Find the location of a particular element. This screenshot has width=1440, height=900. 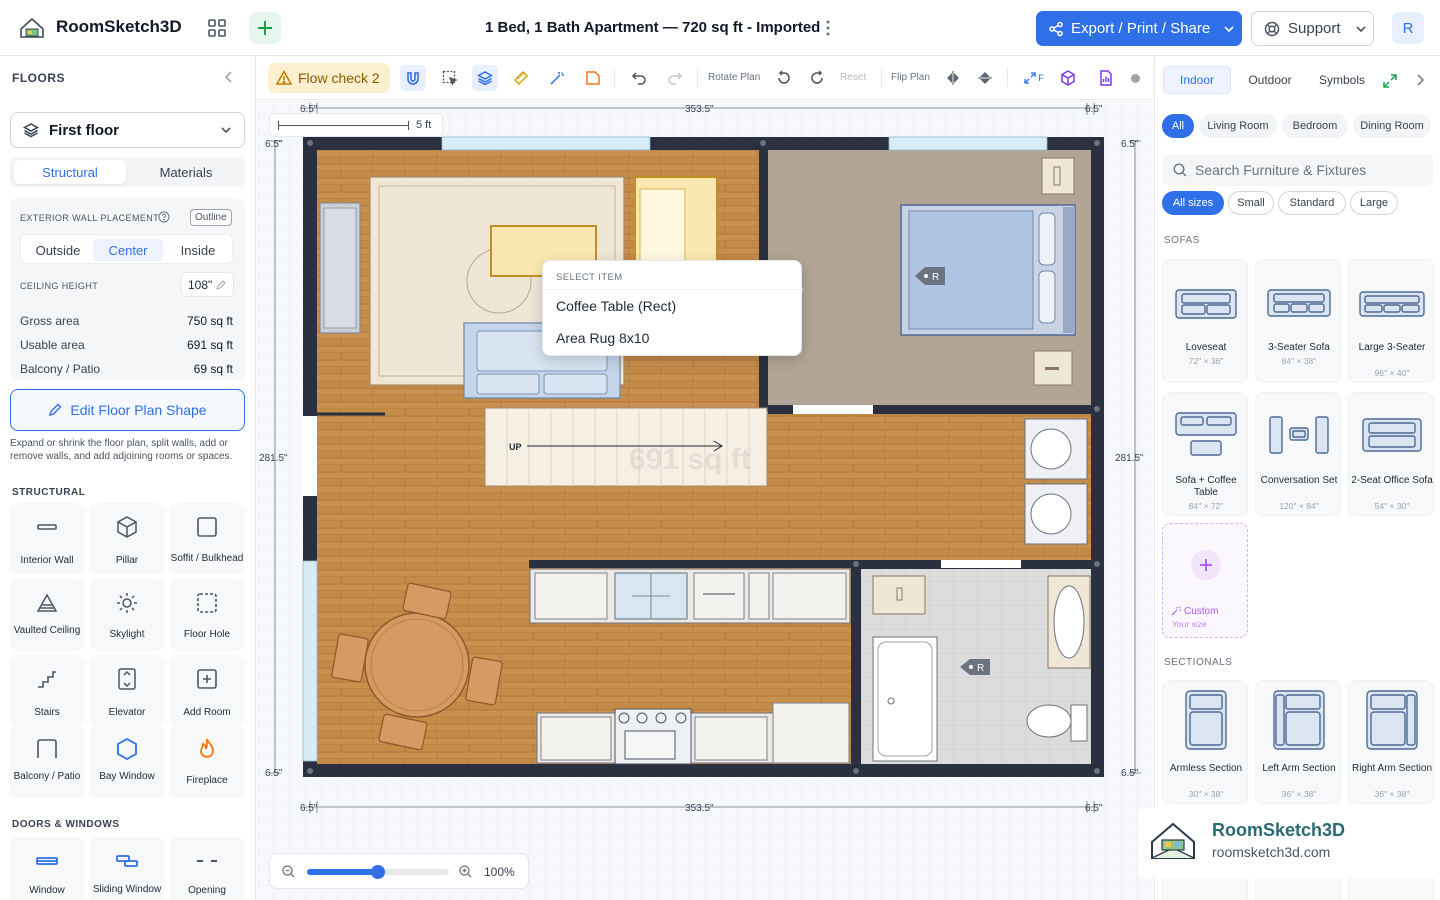

tool-sliding-window: Sliding Window is located at coordinates (127, 868).